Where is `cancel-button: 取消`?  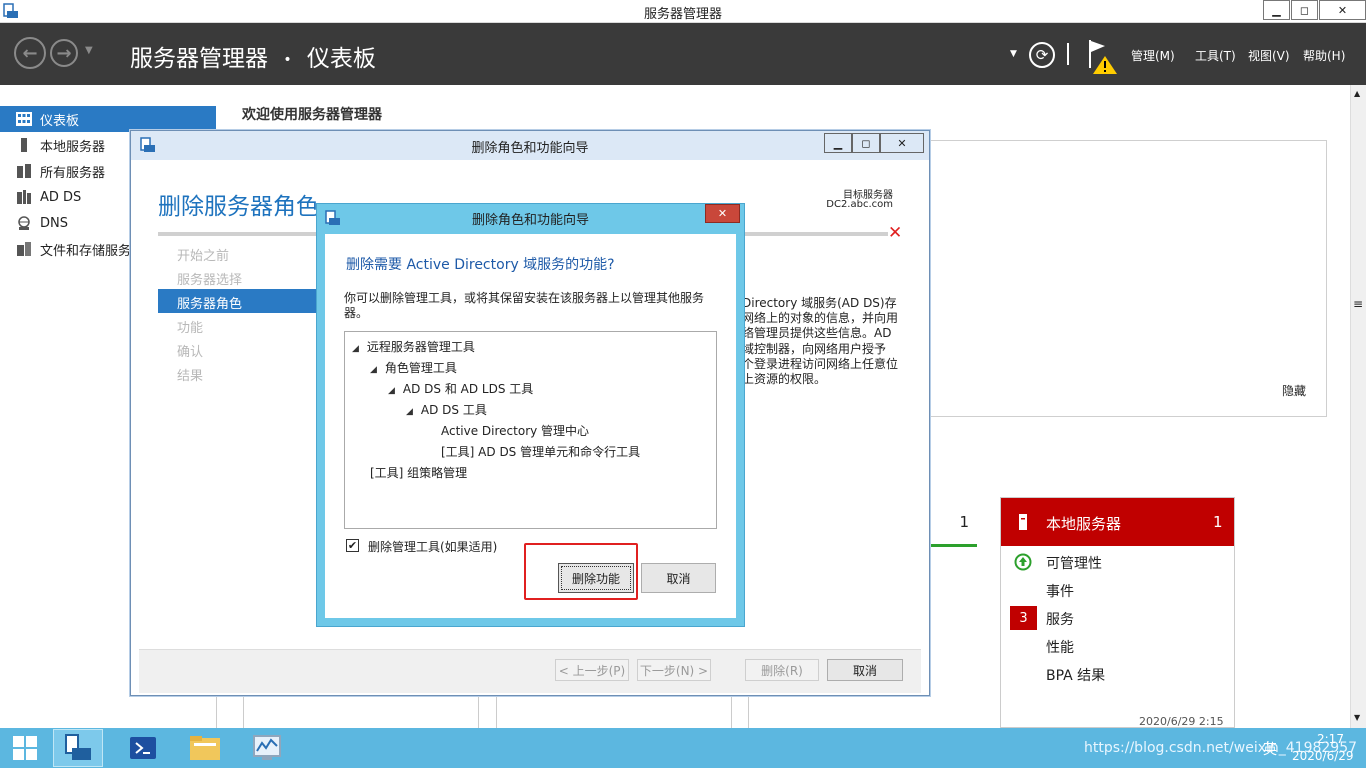
cancel-button: 取消 is located at coordinates (865, 670).